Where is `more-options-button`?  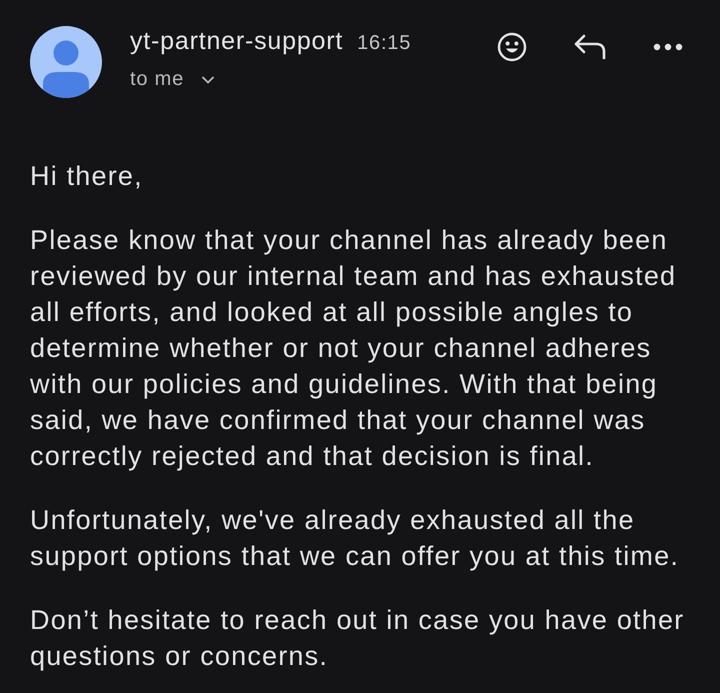
more-options-button is located at coordinates (668, 47).